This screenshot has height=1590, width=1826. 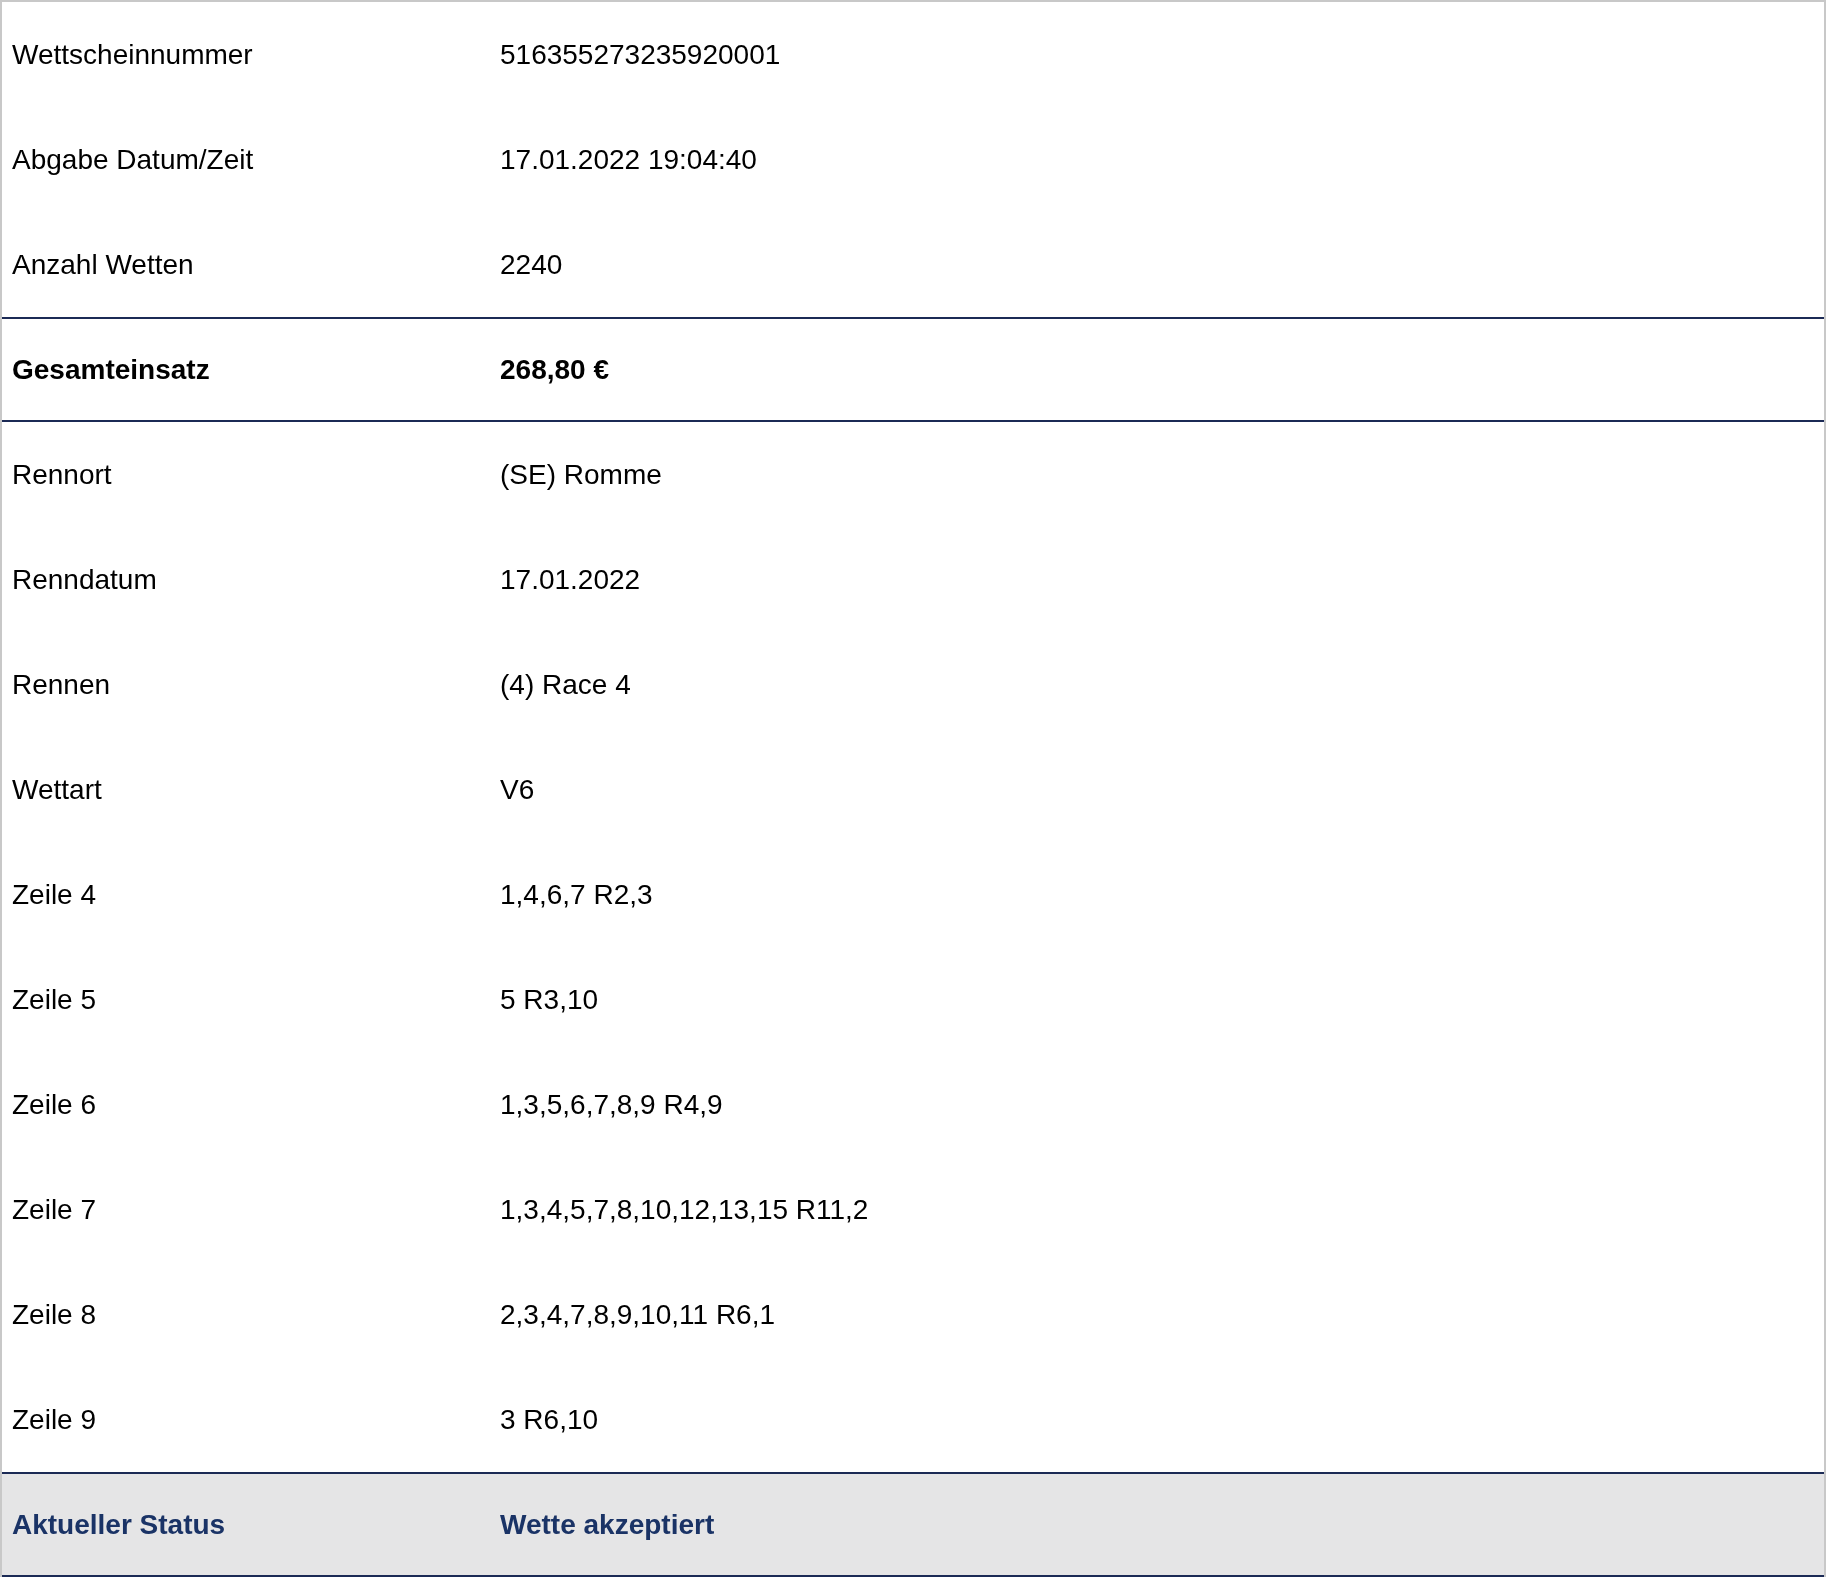 I want to click on row-label: Rennen, so click(x=61, y=684).